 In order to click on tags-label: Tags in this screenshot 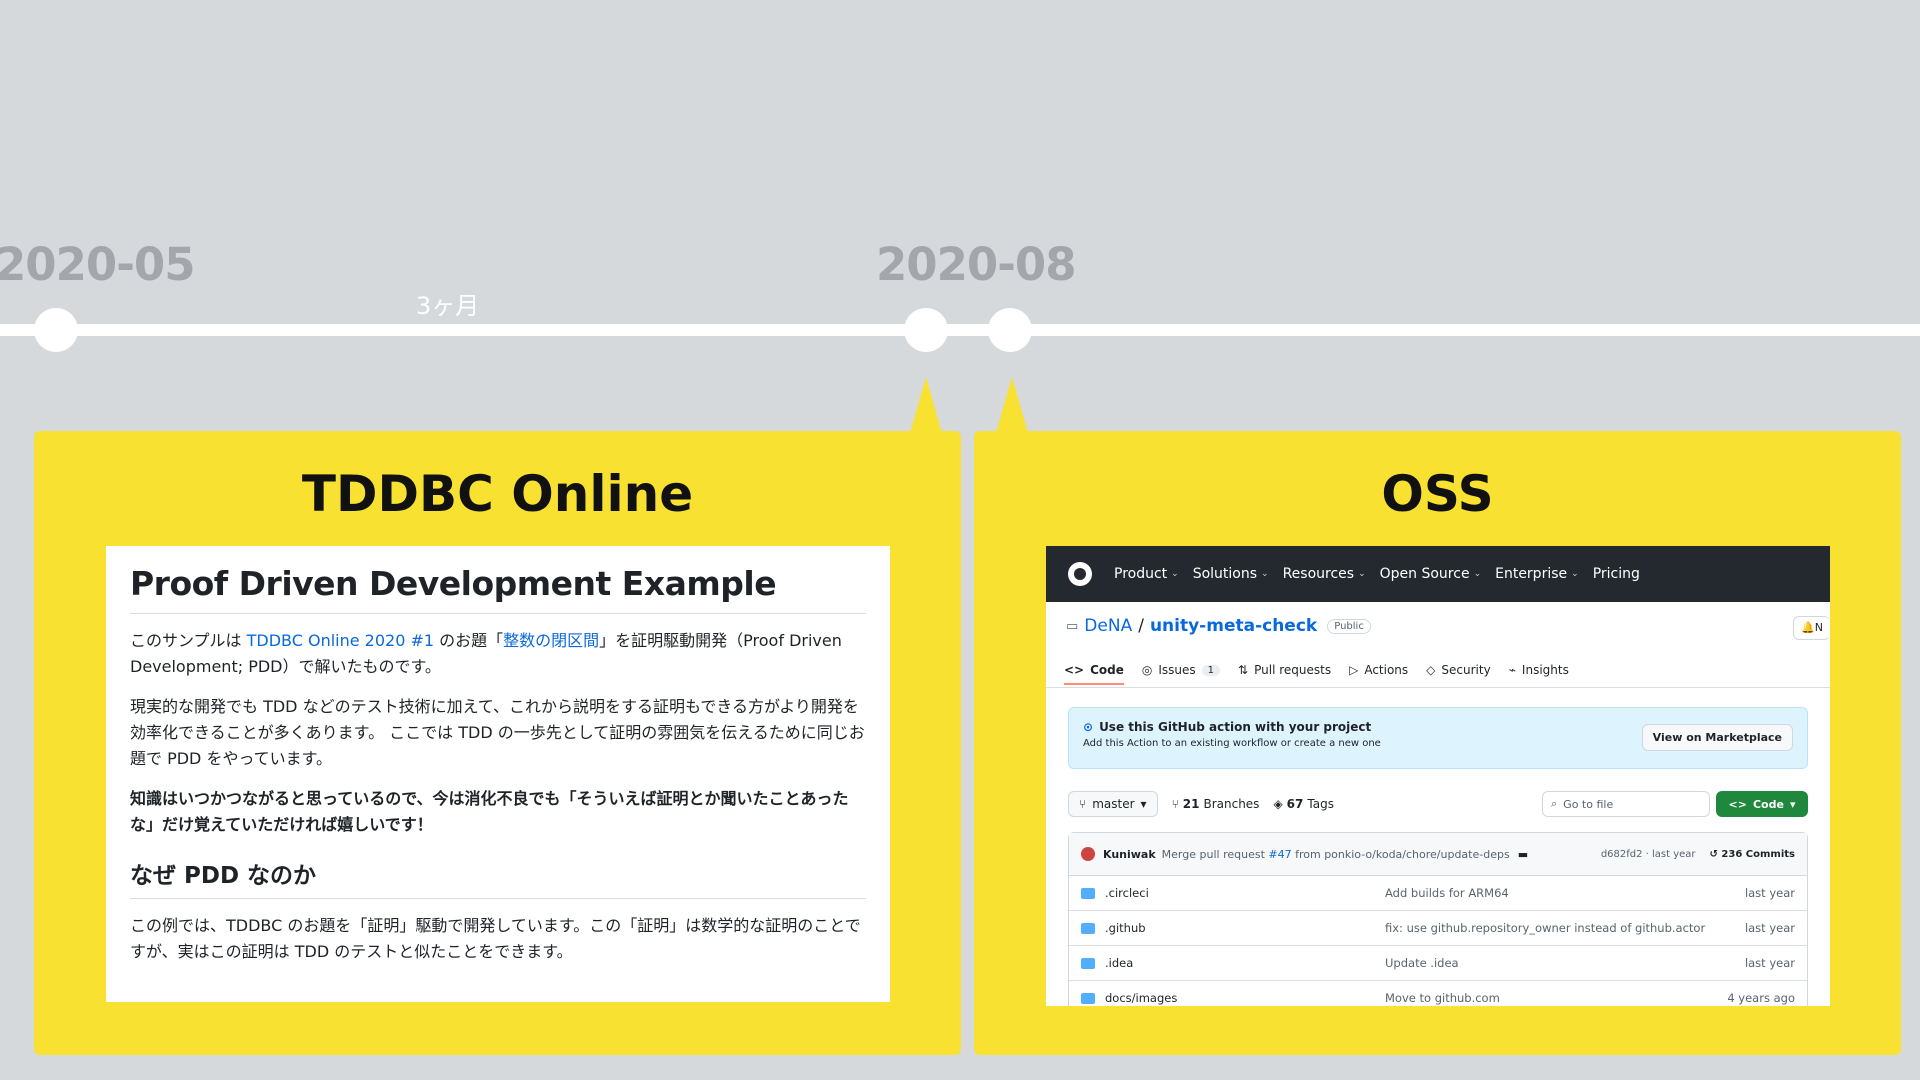, I will do `click(1320, 804)`.